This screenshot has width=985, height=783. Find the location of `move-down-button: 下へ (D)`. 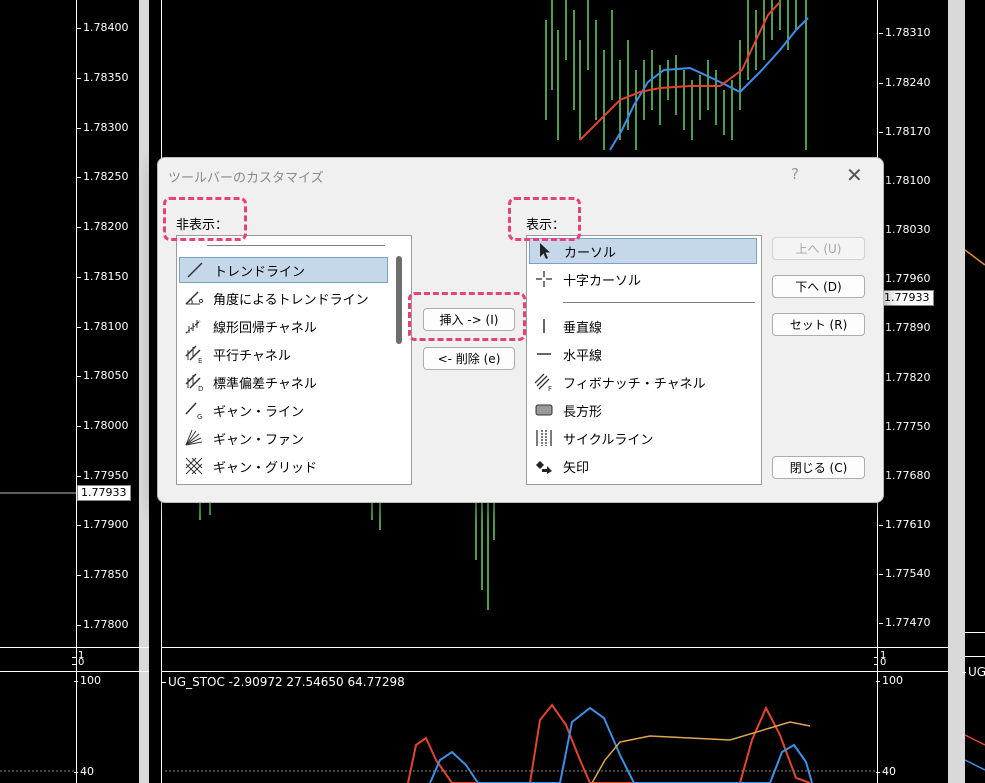

move-down-button: 下へ (D) is located at coordinates (818, 286).